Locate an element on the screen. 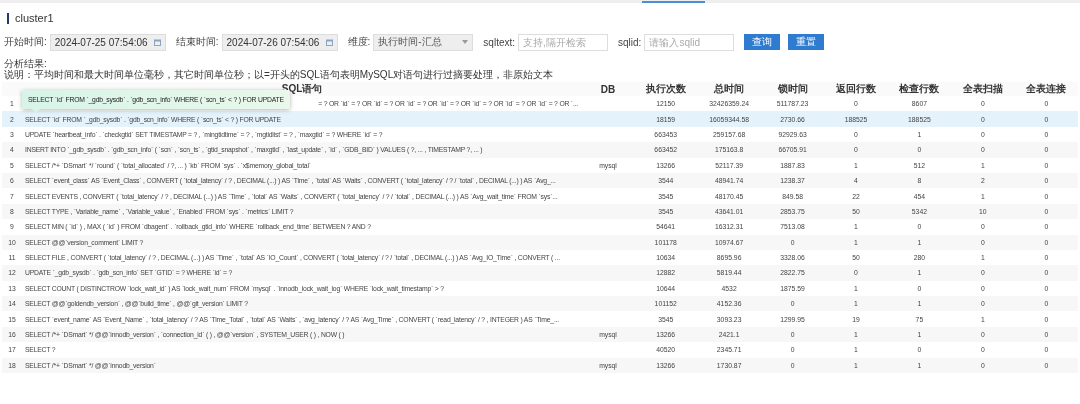 This screenshot has height=404, width=1080. column-header: 锁时间 is located at coordinates (792, 89).